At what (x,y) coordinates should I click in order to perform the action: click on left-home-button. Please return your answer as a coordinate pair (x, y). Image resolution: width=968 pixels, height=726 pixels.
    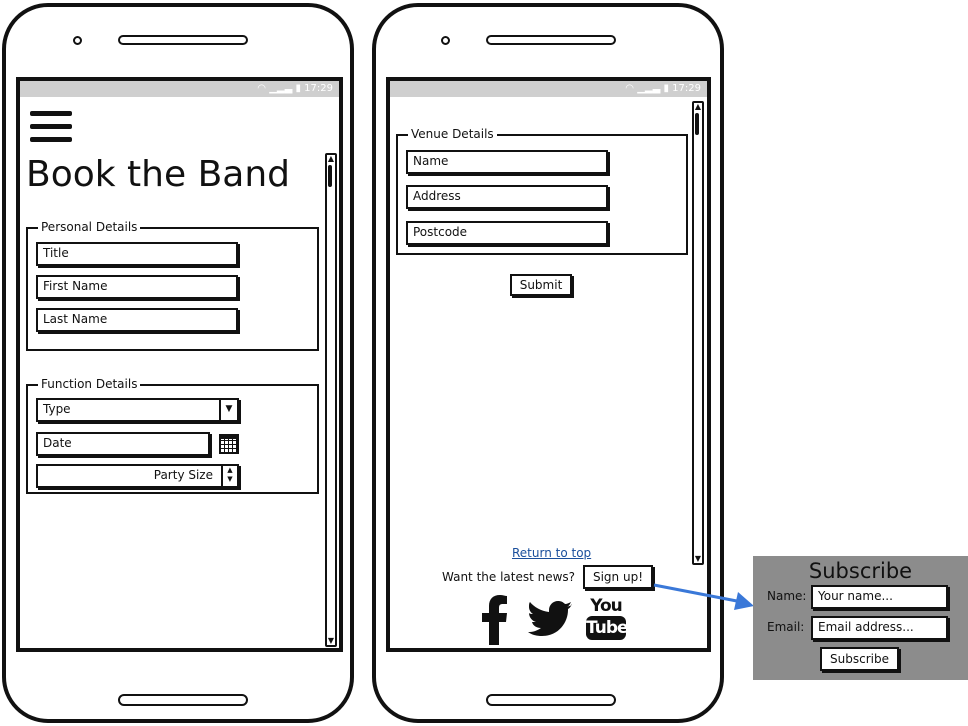
    Looking at the image, I should click on (183, 700).